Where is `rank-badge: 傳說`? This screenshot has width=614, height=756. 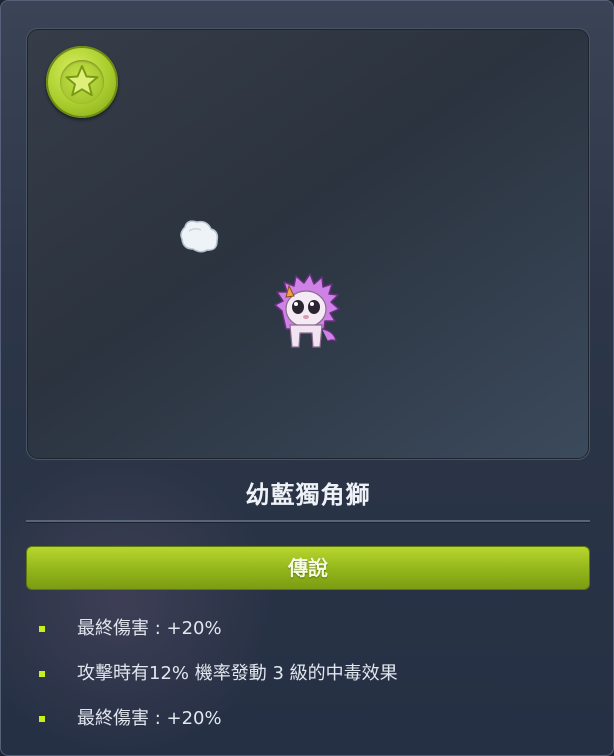 rank-badge: 傳說 is located at coordinates (308, 568).